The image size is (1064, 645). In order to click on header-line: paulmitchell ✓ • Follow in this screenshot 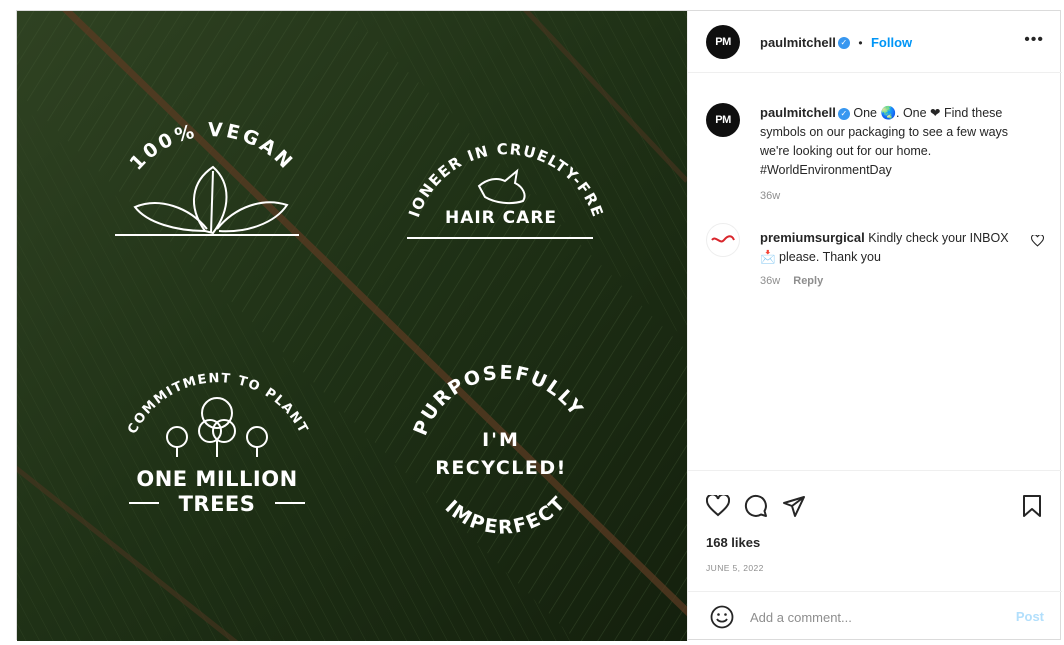, I will do `click(836, 43)`.